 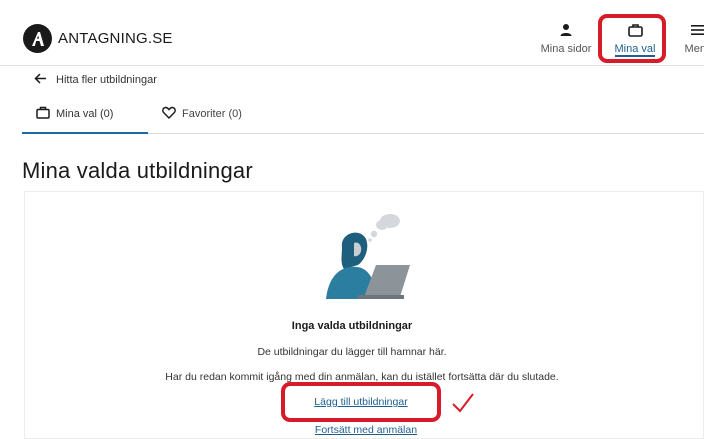 I want to click on nav-mina-sidor: Mina sidor, so click(x=566, y=39).